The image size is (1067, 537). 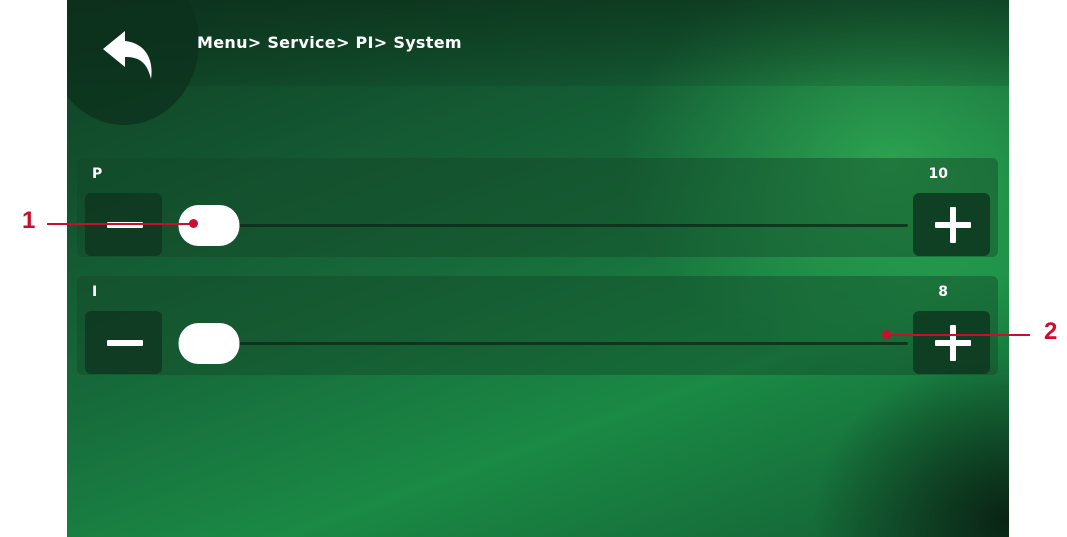 What do you see at coordinates (943, 292) in the screenshot?
I see `slider-value-i: 8` at bounding box center [943, 292].